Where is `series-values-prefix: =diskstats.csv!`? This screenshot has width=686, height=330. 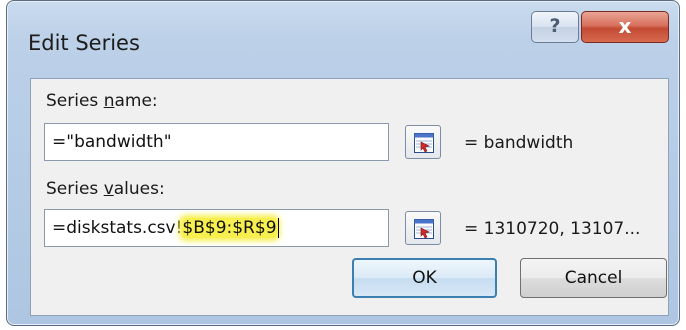 series-values-prefix: =diskstats.csv! is located at coordinates (117, 228).